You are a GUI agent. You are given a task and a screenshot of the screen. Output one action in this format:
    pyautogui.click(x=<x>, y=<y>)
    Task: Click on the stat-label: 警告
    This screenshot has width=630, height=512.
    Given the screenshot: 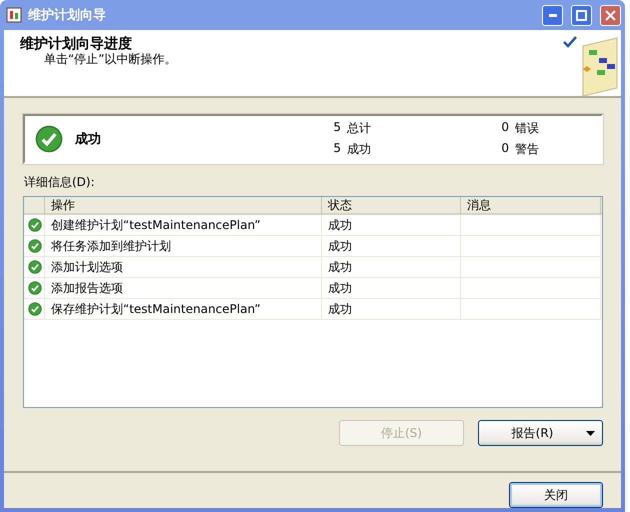 What is the action you would take?
    pyautogui.click(x=527, y=149)
    